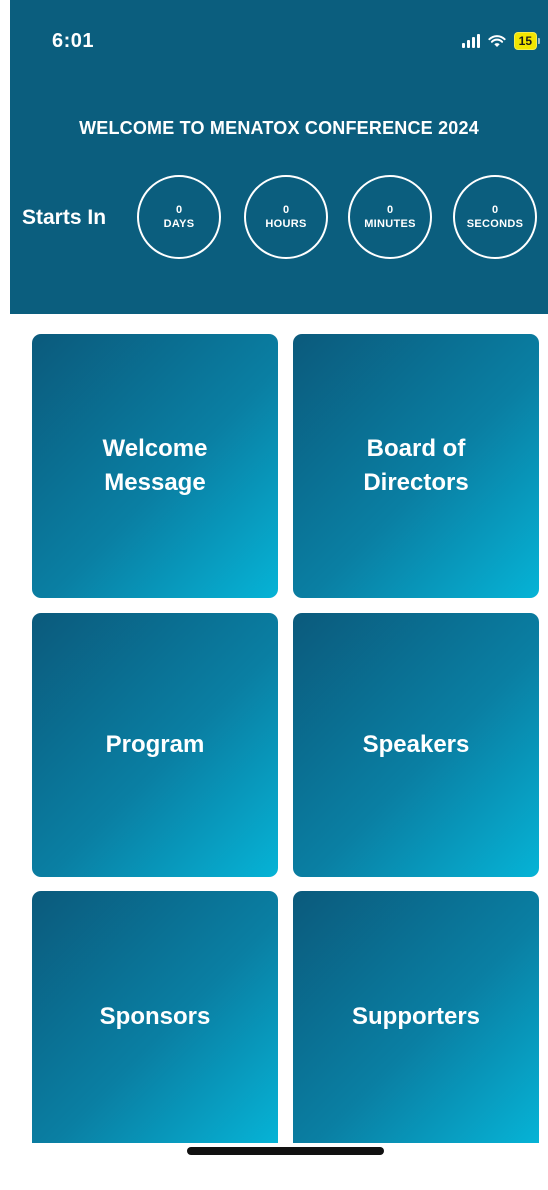 The height and width of the screenshot is (1190, 548). What do you see at coordinates (279, 128) in the screenshot?
I see `page-title: WELCOME TO MENATOX CONFERENCE 2024` at bounding box center [279, 128].